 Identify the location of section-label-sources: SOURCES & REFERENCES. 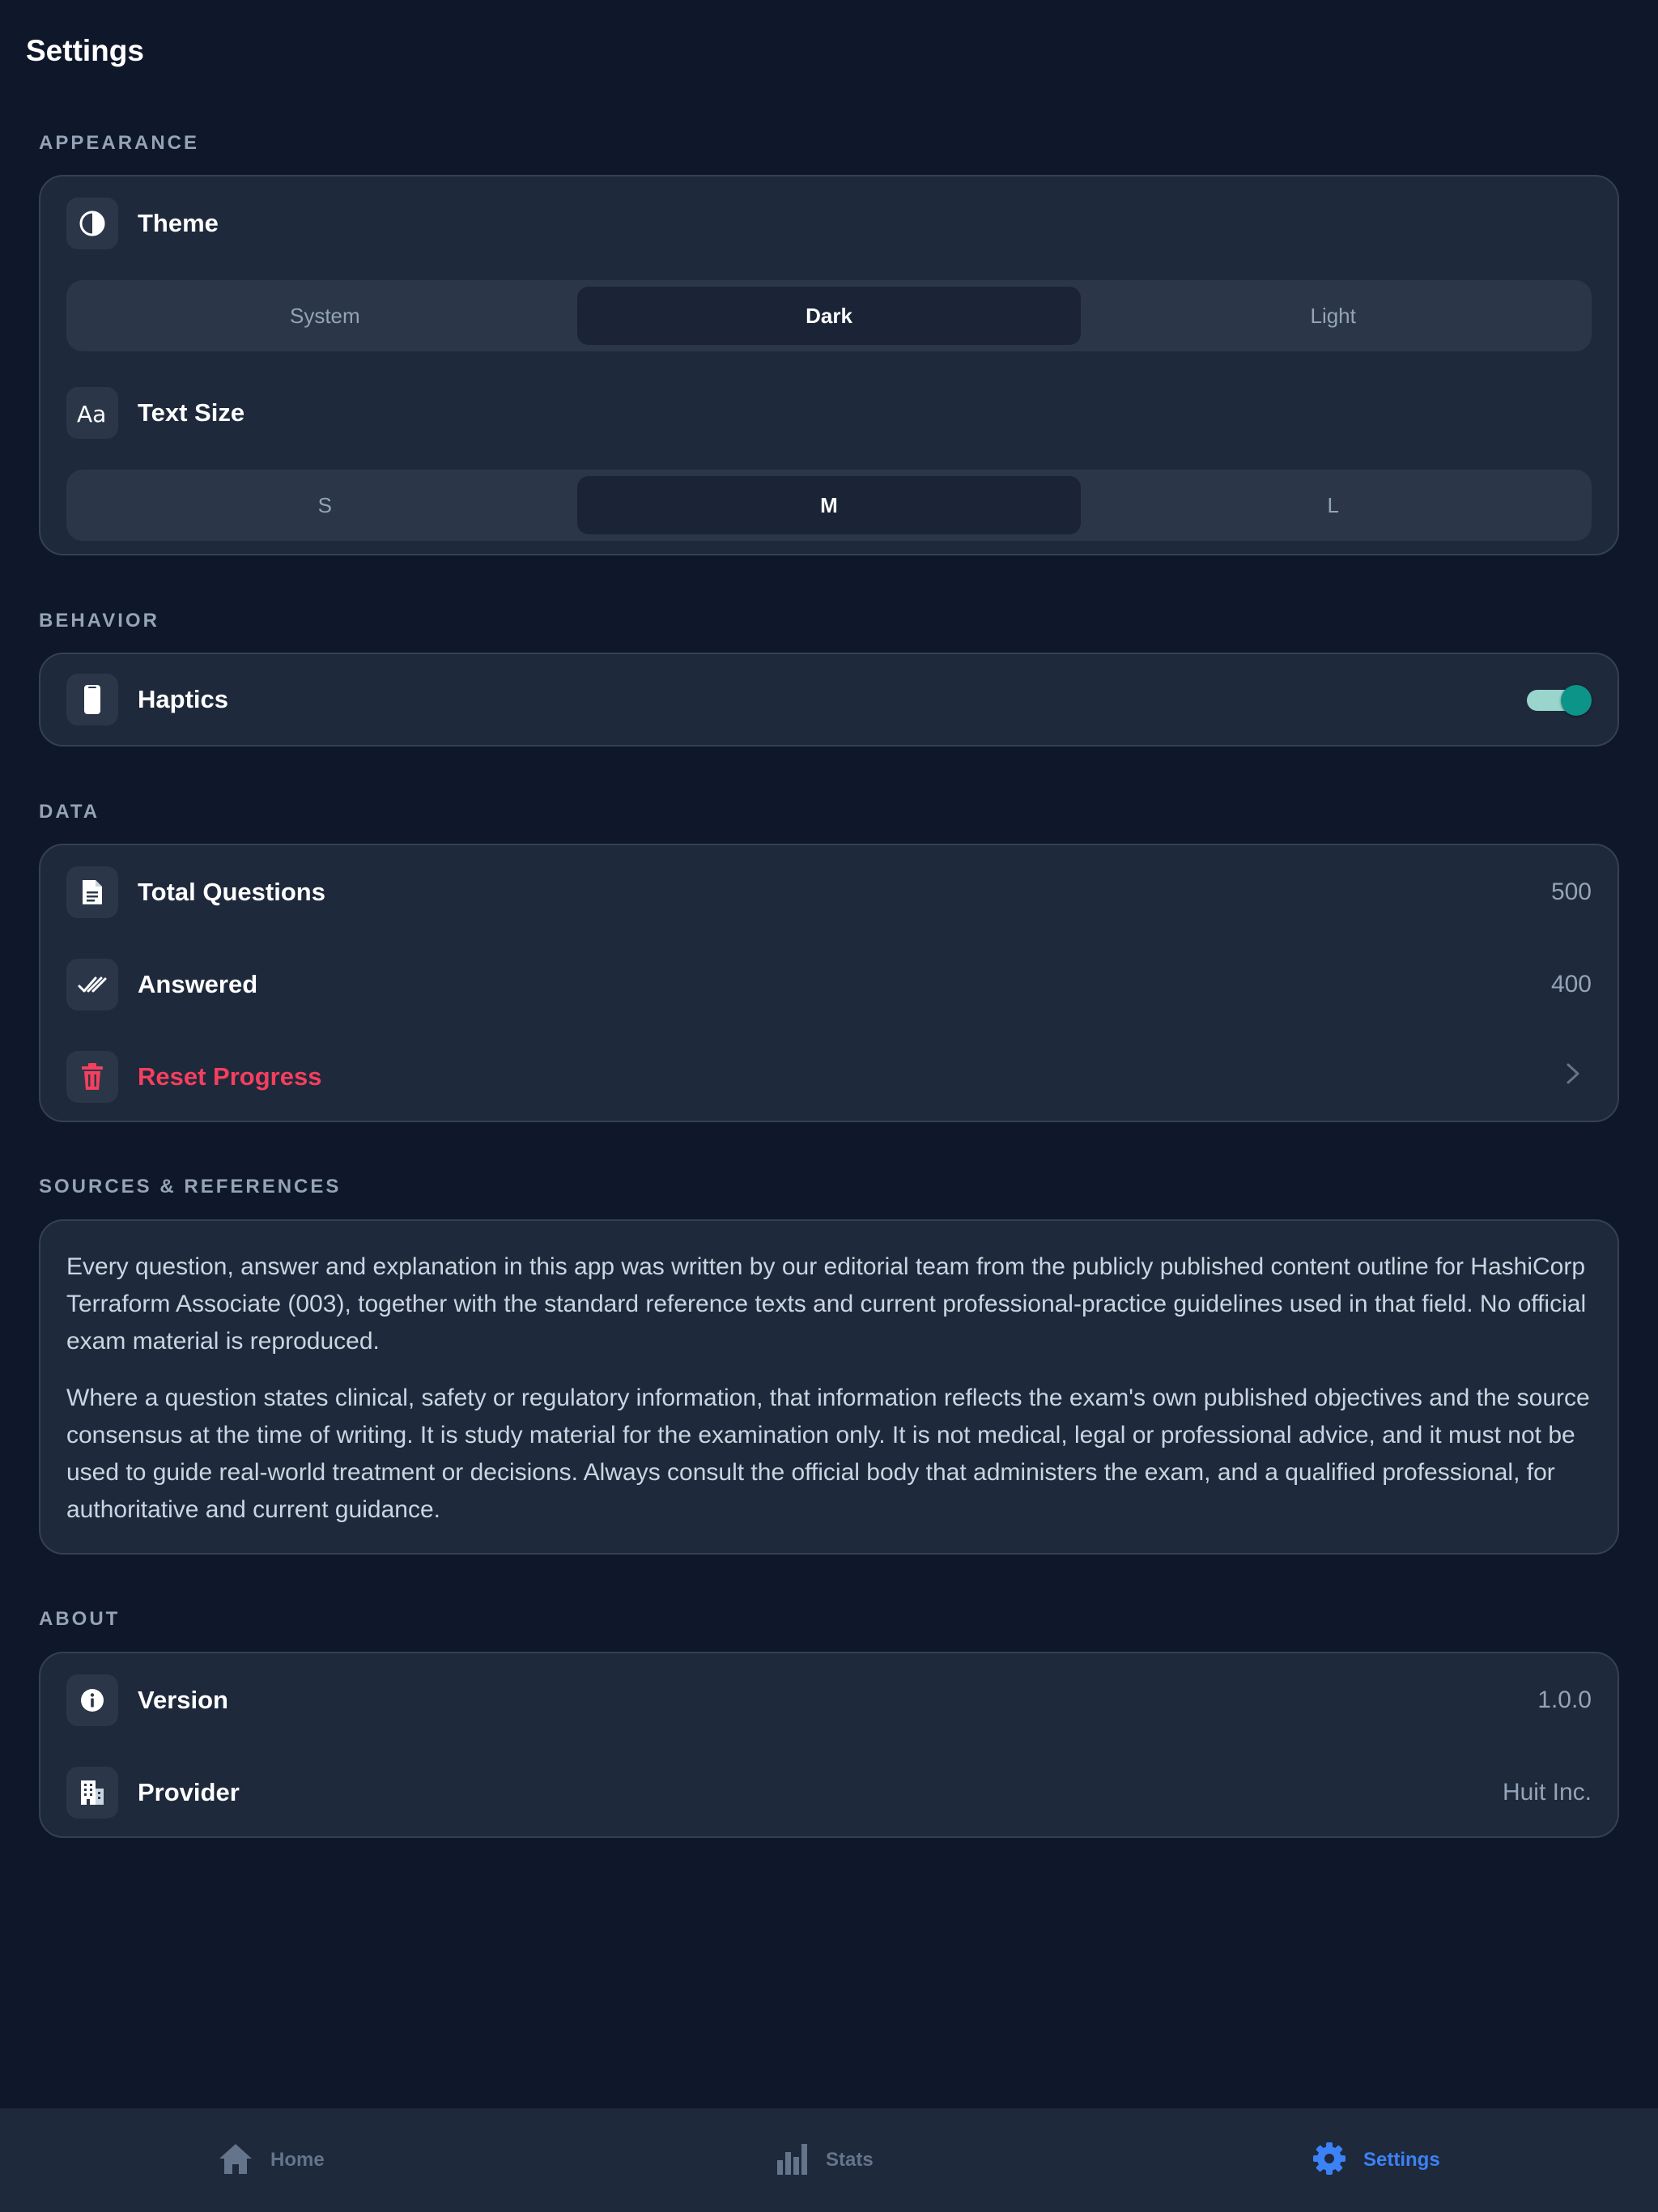
(190, 1187).